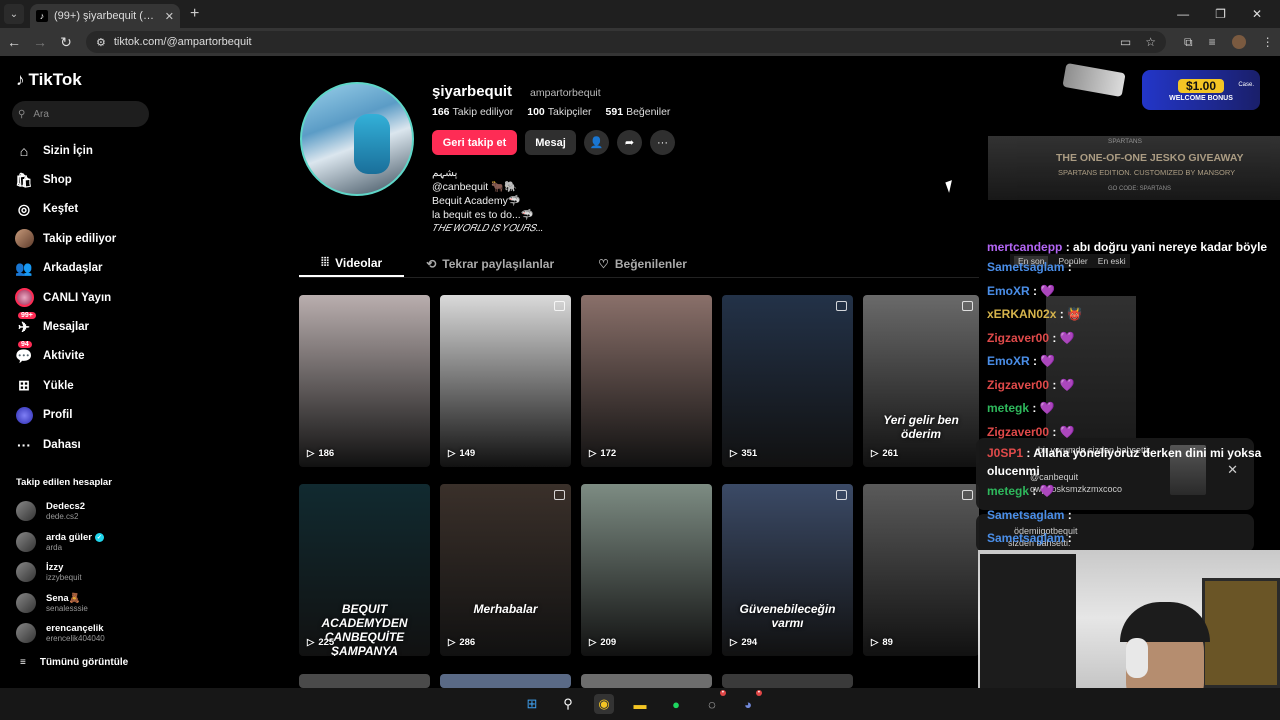  Describe the element at coordinates (1150, 42) in the screenshot. I see `bookmark-star-icon: ☆` at that location.